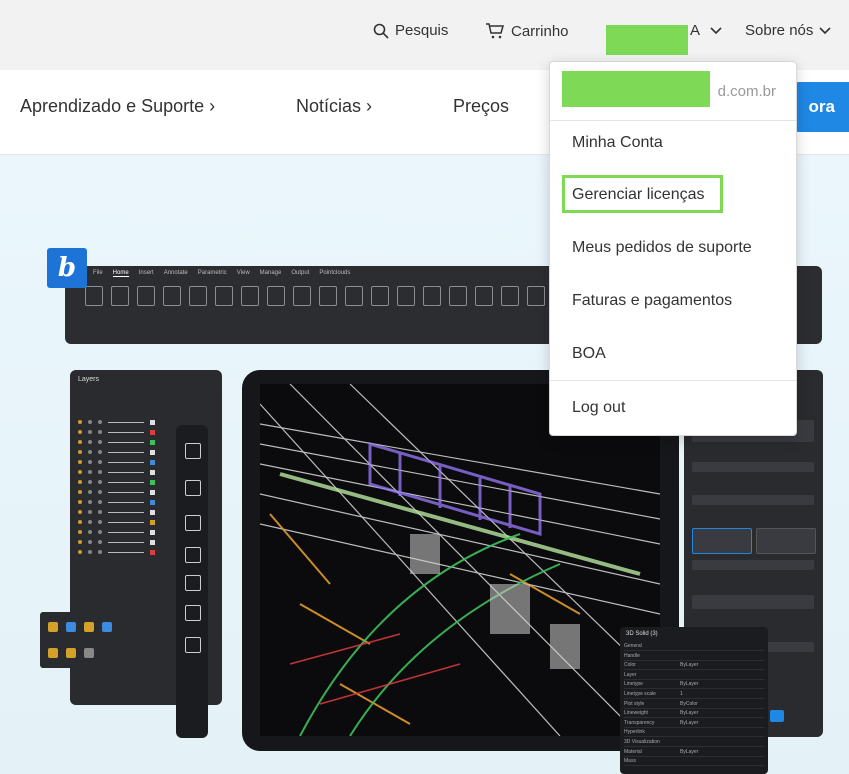  What do you see at coordinates (634, 732) in the screenshot?
I see `property-label: Hyperlink` at bounding box center [634, 732].